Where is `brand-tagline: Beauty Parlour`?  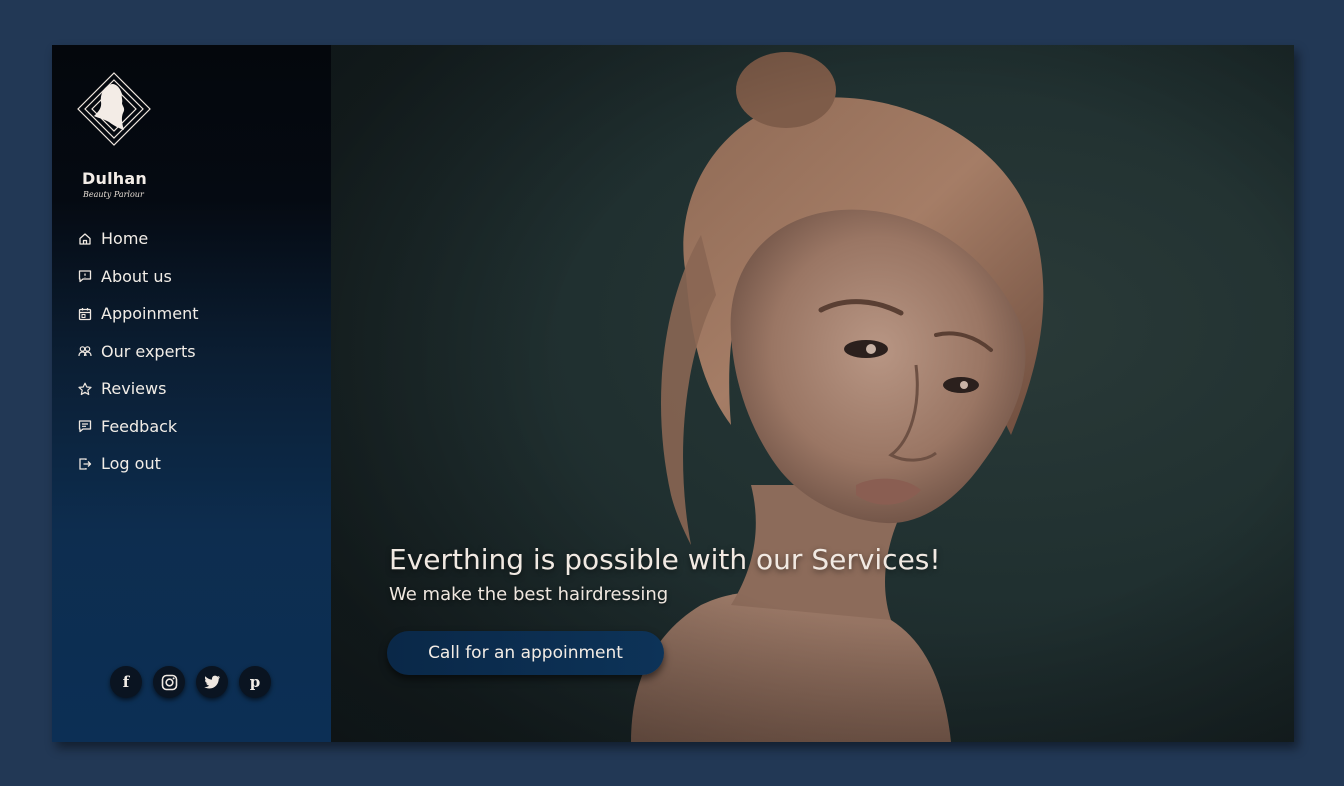 brand-tagline: Beauty Parlour is located at coordinates (113, 194).